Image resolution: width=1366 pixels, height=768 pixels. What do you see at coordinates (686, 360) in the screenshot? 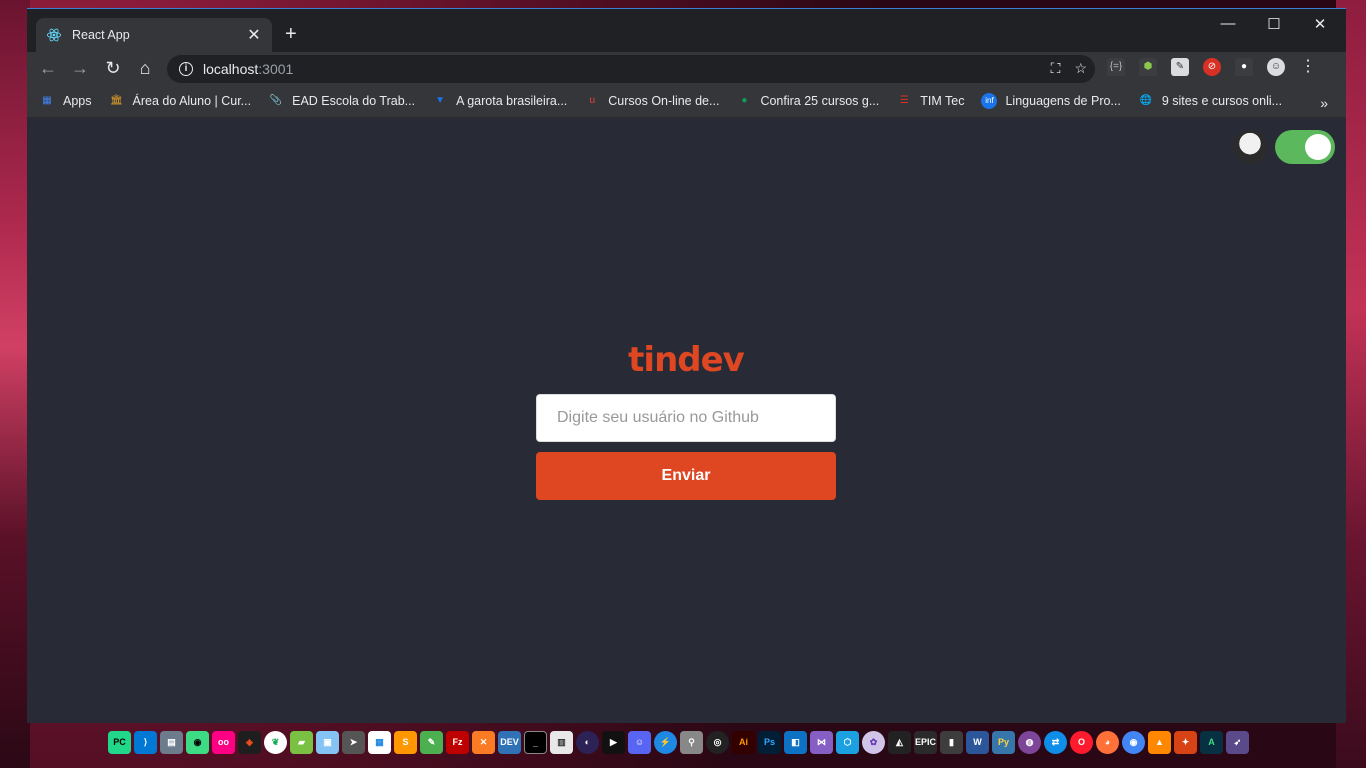
I see `tindev-logo: tindev` at bounding box center [686, 360].